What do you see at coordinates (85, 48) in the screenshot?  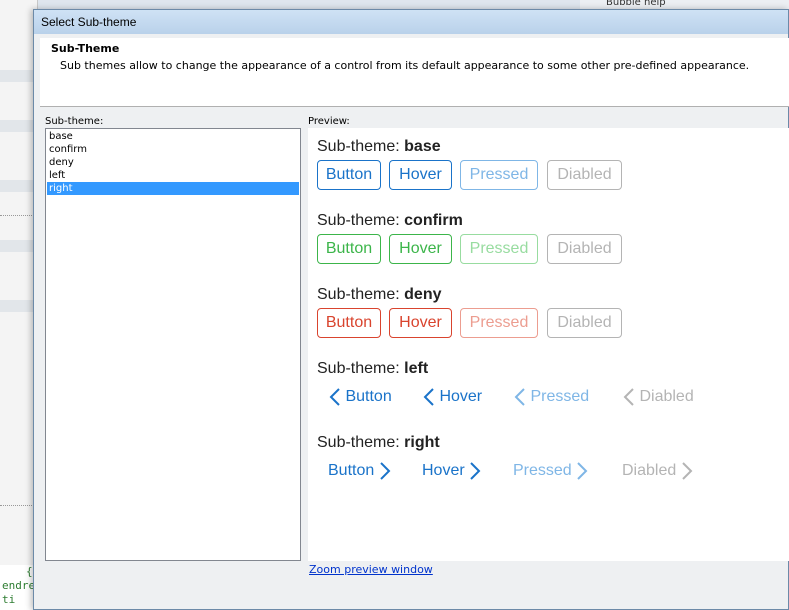 I see `header-title: Sub-Theme` at bounding box center [85, 48].